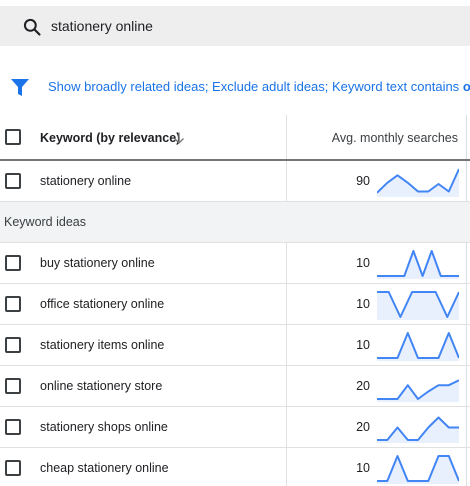 The width and height of the screenshot is (470, 486). Describe the element at coordinates (235, 386) in the screenshot. I see `table-row: online stationery store 20` at that location.